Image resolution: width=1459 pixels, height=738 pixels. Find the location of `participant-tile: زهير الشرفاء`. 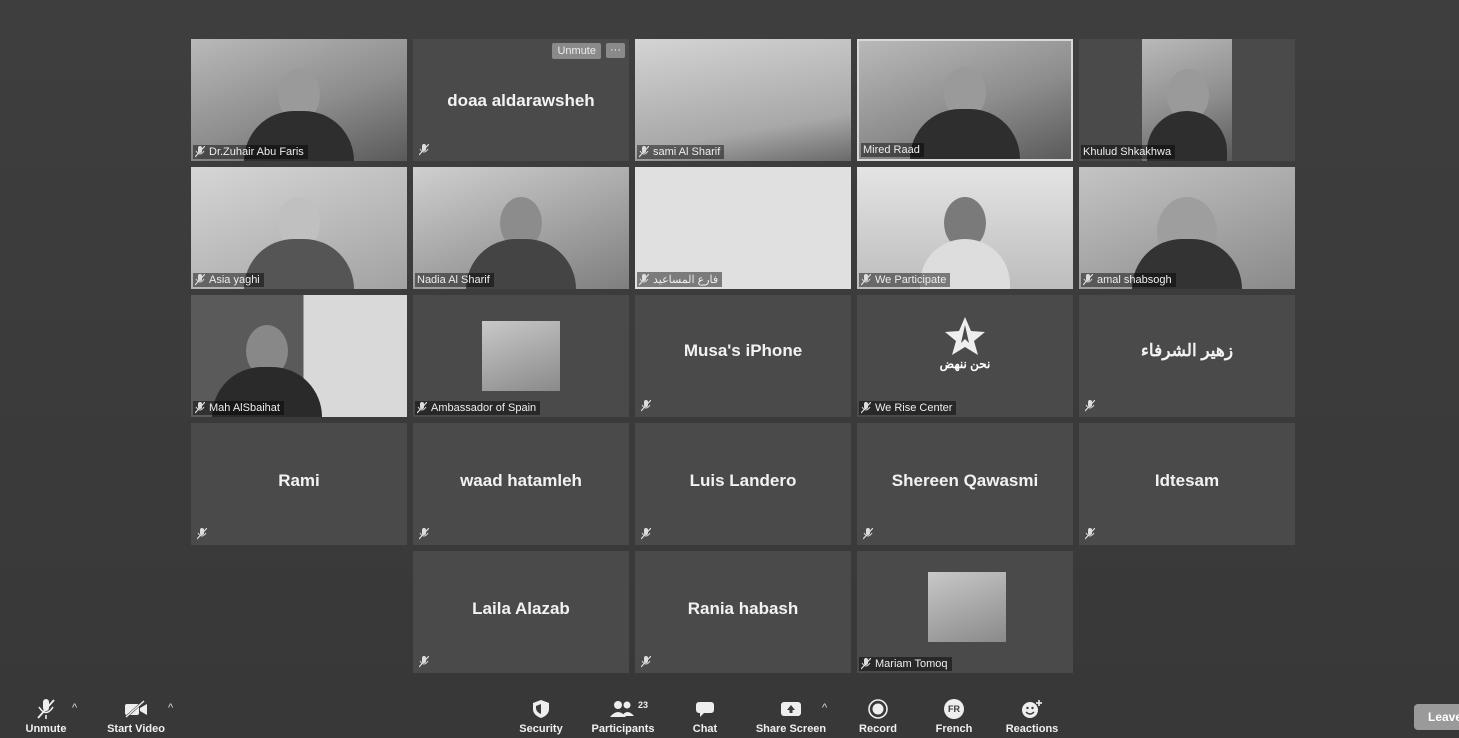

participant-tile: زهير الشرفاء is located at coordinates (1187, 356).